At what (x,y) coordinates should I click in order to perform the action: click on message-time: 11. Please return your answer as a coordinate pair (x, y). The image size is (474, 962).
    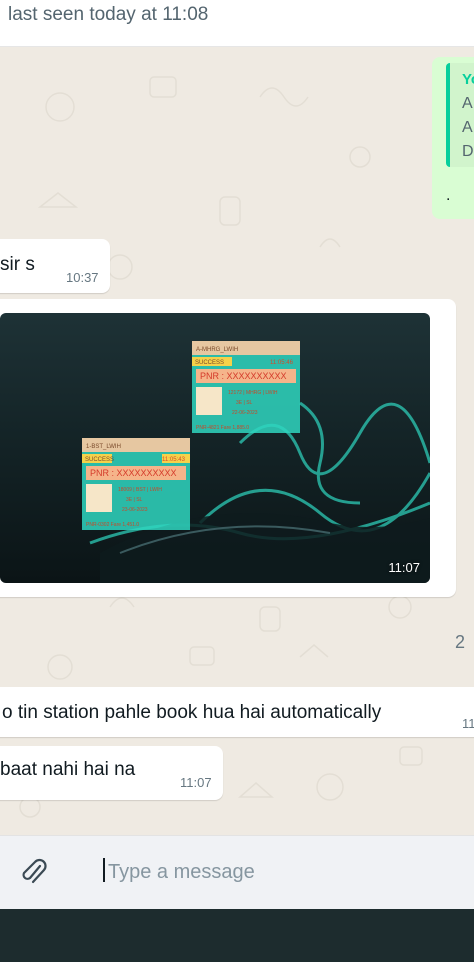
    Looking at the image, I should click on (468, 723).